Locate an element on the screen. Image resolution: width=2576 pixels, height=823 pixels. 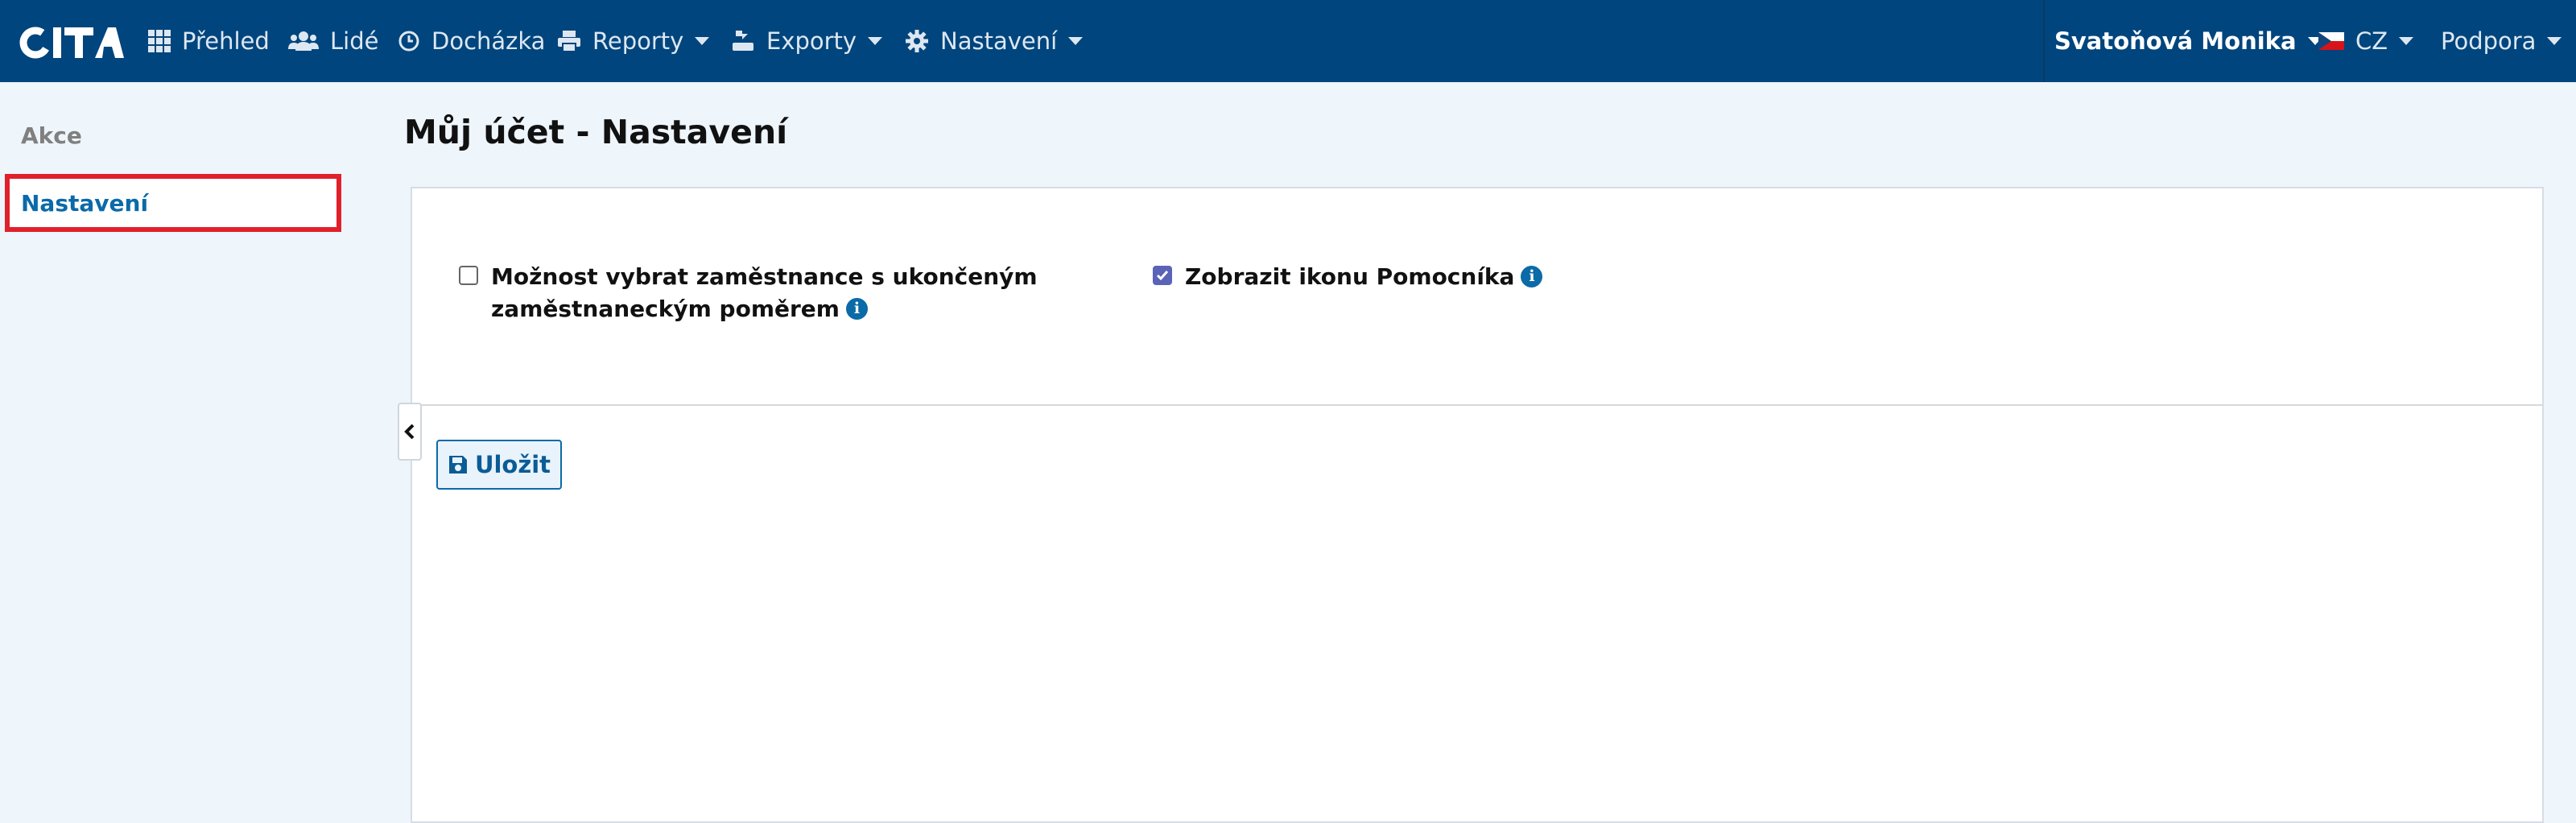
chevron-left-icon is located at coordinates (409, 432).